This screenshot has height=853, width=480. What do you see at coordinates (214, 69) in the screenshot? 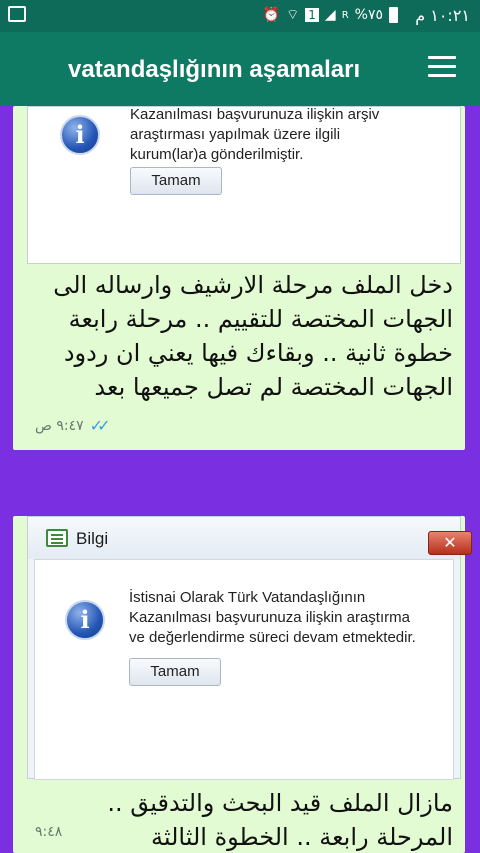
I see `page-title: vatandaşlığının aşamaları` at bounding box center [214, 69].